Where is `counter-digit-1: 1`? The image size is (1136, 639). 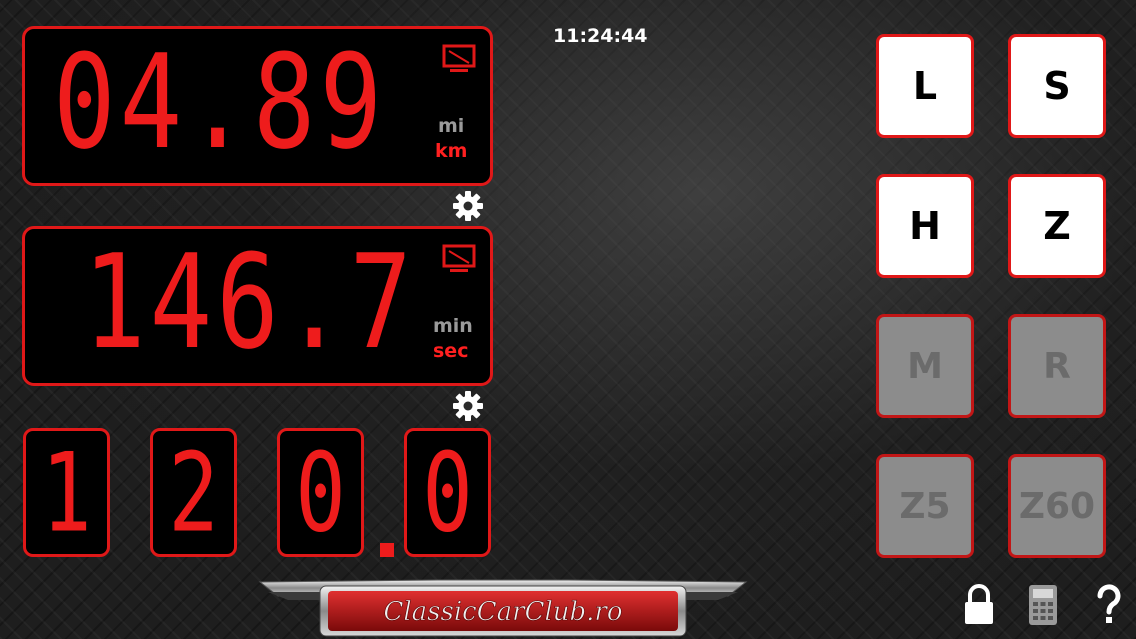 counter-digit-1: 1 is located at coordinates (66, 492).